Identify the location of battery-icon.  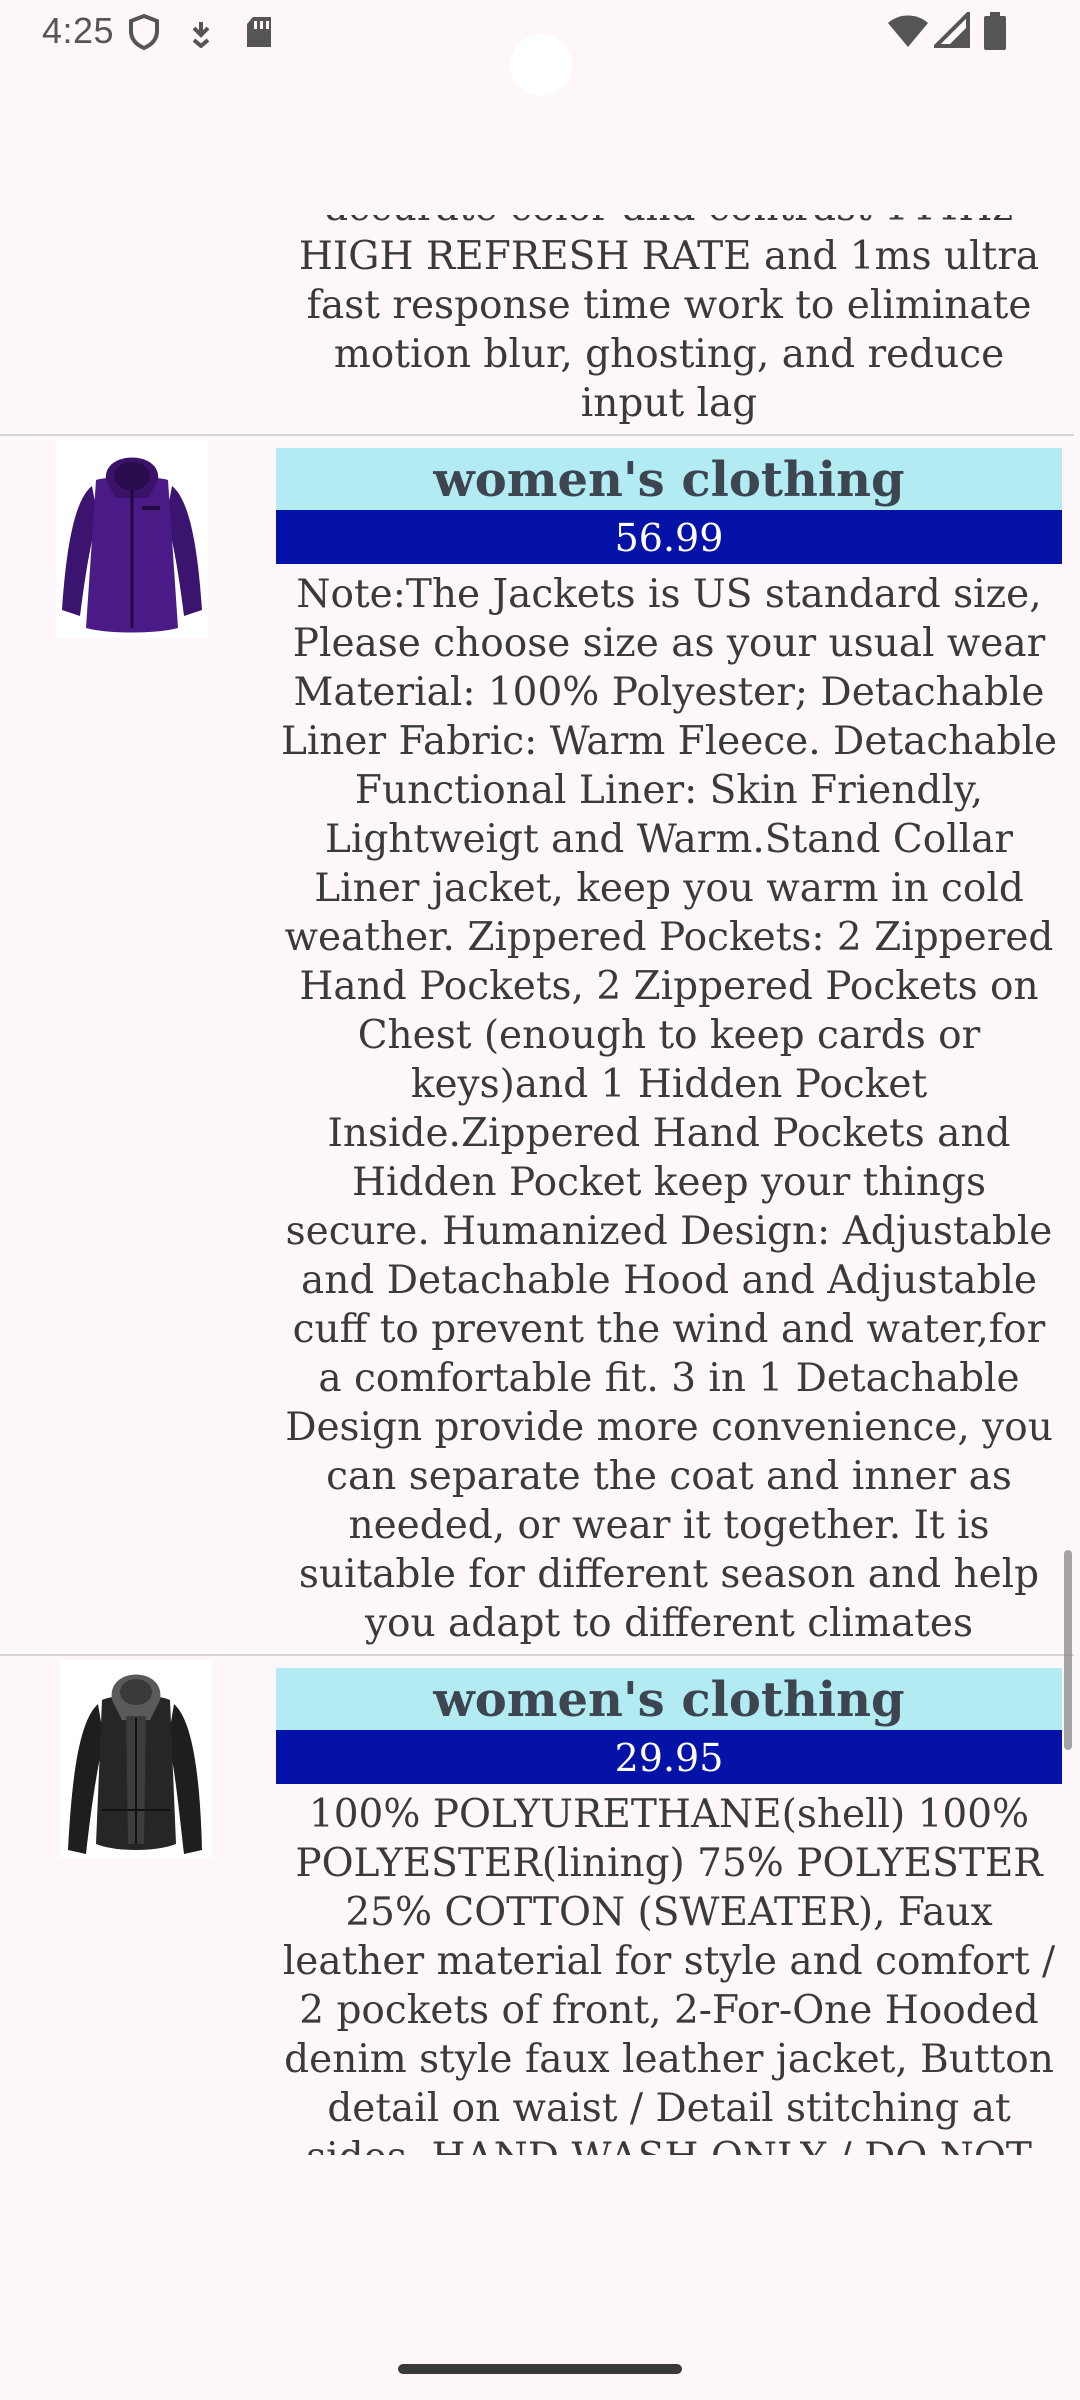
(995, 33).